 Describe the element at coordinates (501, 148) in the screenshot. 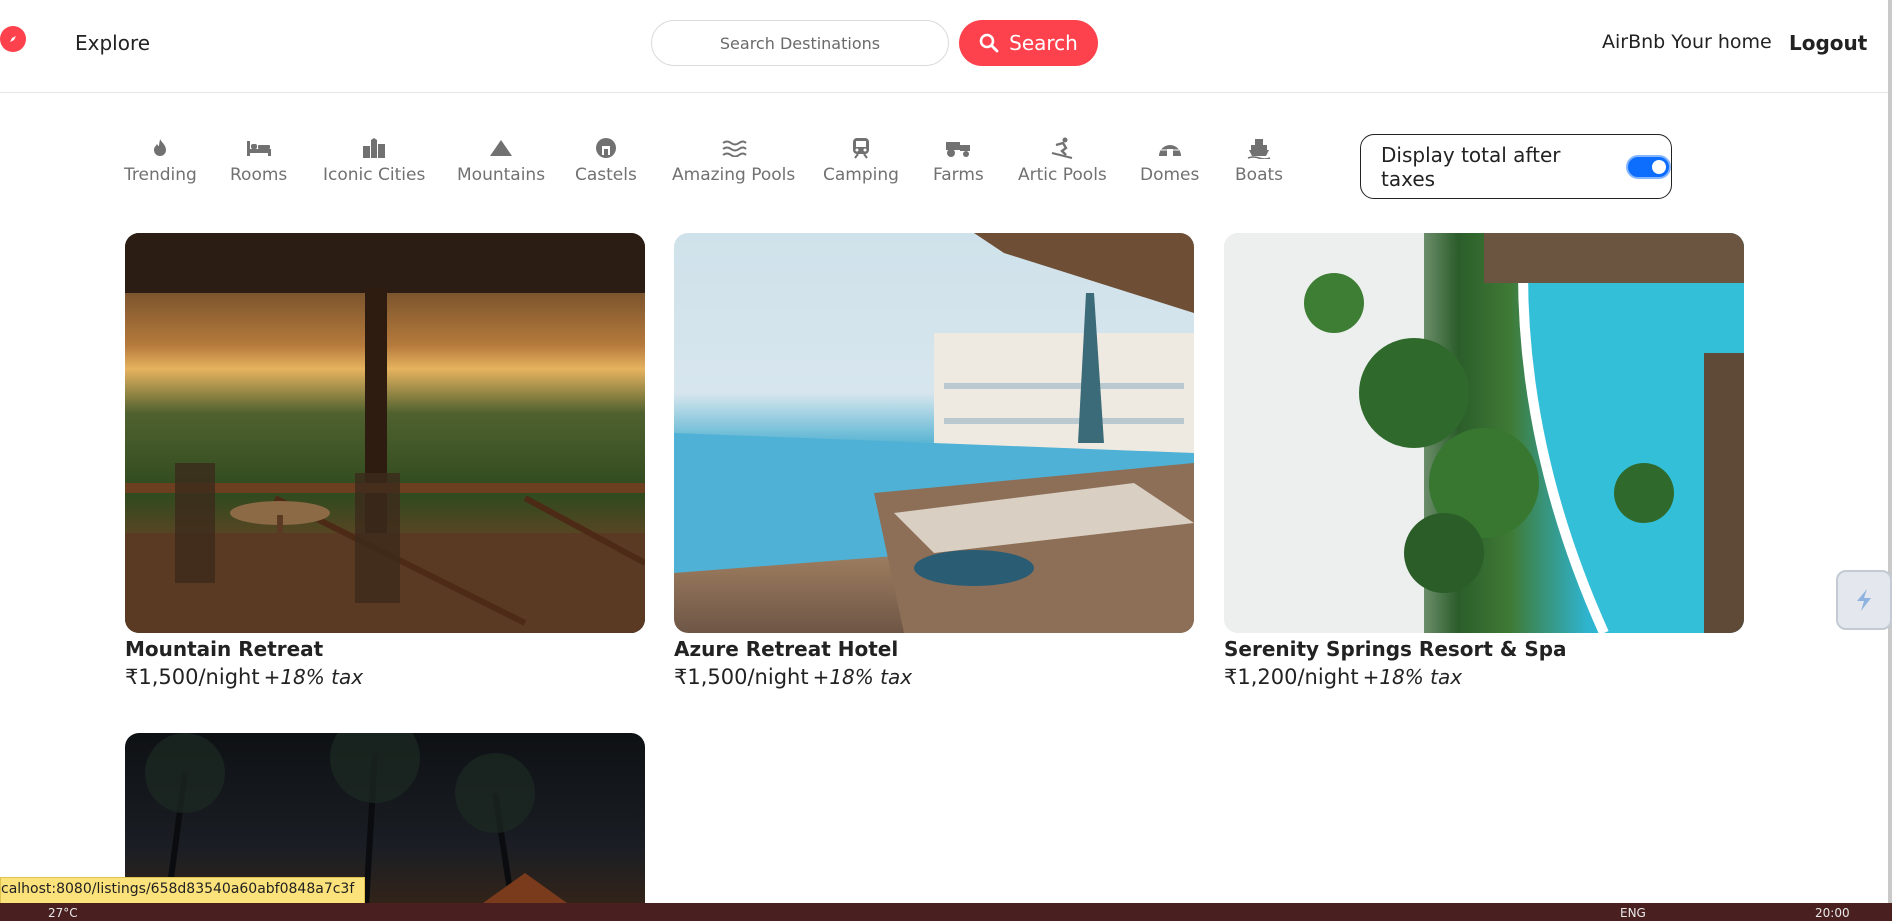

I see `mountain-icon` at that location.